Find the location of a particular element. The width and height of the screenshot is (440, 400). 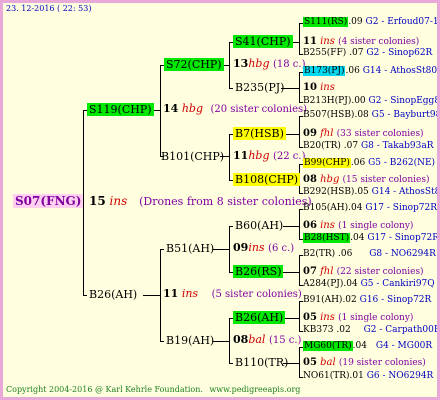

queen-b19: B19(AH) is located at coordinates (190, 340).